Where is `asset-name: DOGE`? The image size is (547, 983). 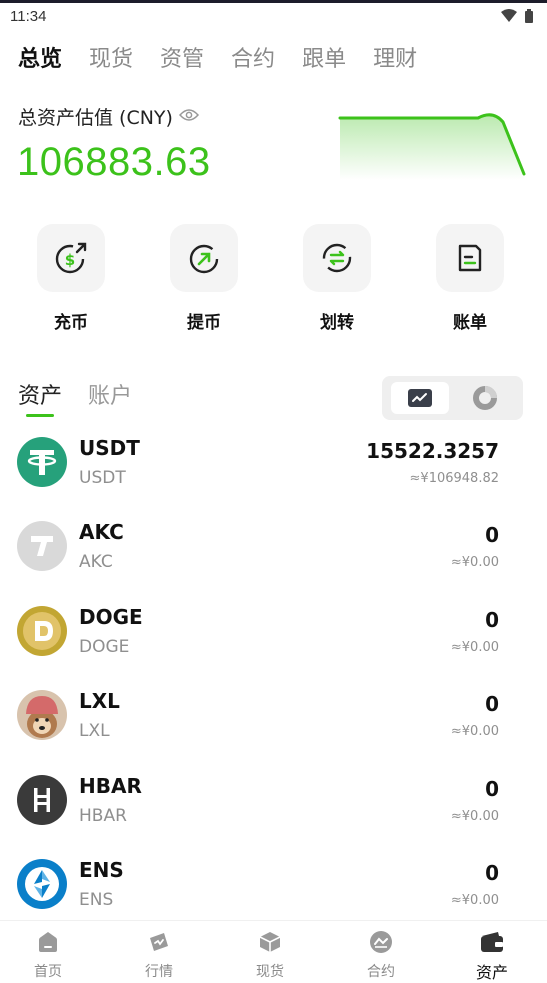
asset-name: DOGE is located at coordinates (111, 617).